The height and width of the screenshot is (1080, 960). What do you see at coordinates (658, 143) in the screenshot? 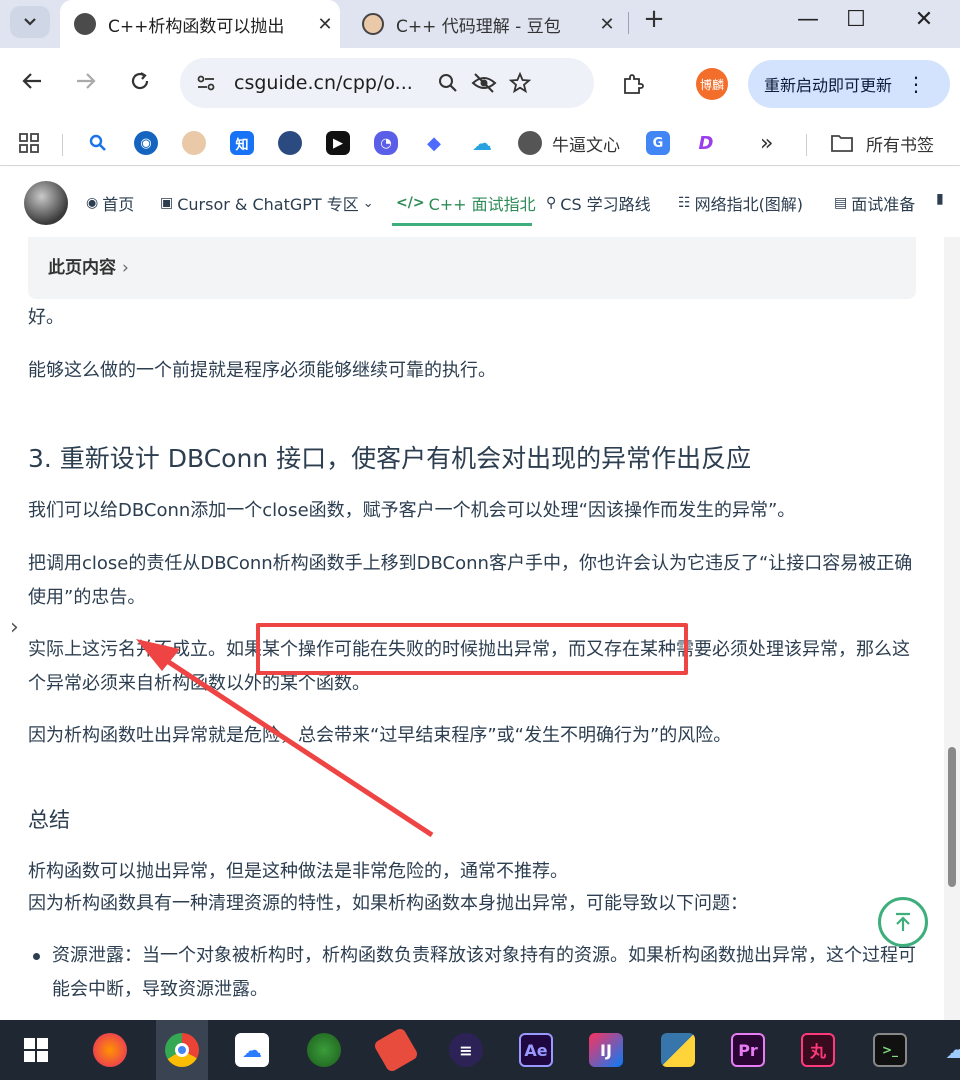
I see `bookmark-translate: G` at bounding box center [658, 143].